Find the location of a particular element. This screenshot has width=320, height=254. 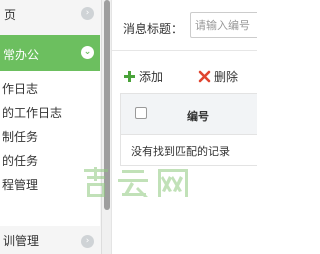

table-empty-row: 没有找到匹配的记录 is located at coordinates (188, 150).